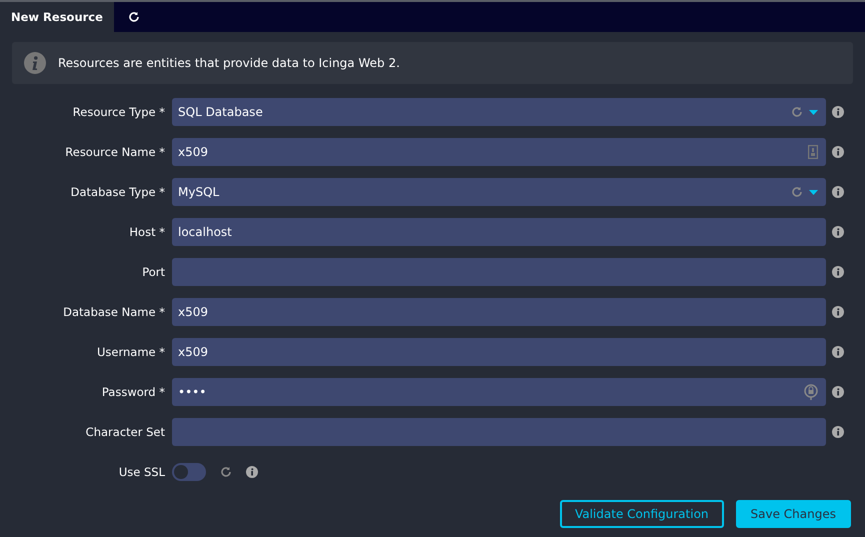  I want to click on field-label: Character Set, so click(125, 432).